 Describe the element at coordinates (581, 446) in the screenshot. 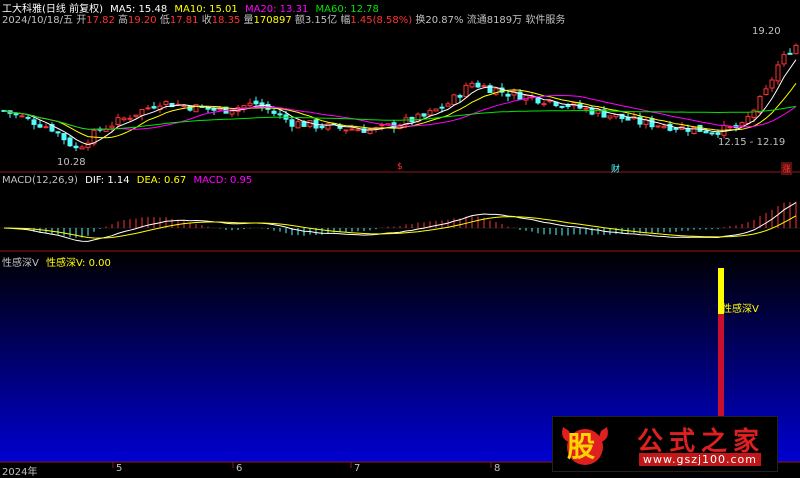

I see `watermark-logo-char: 股` at that location.